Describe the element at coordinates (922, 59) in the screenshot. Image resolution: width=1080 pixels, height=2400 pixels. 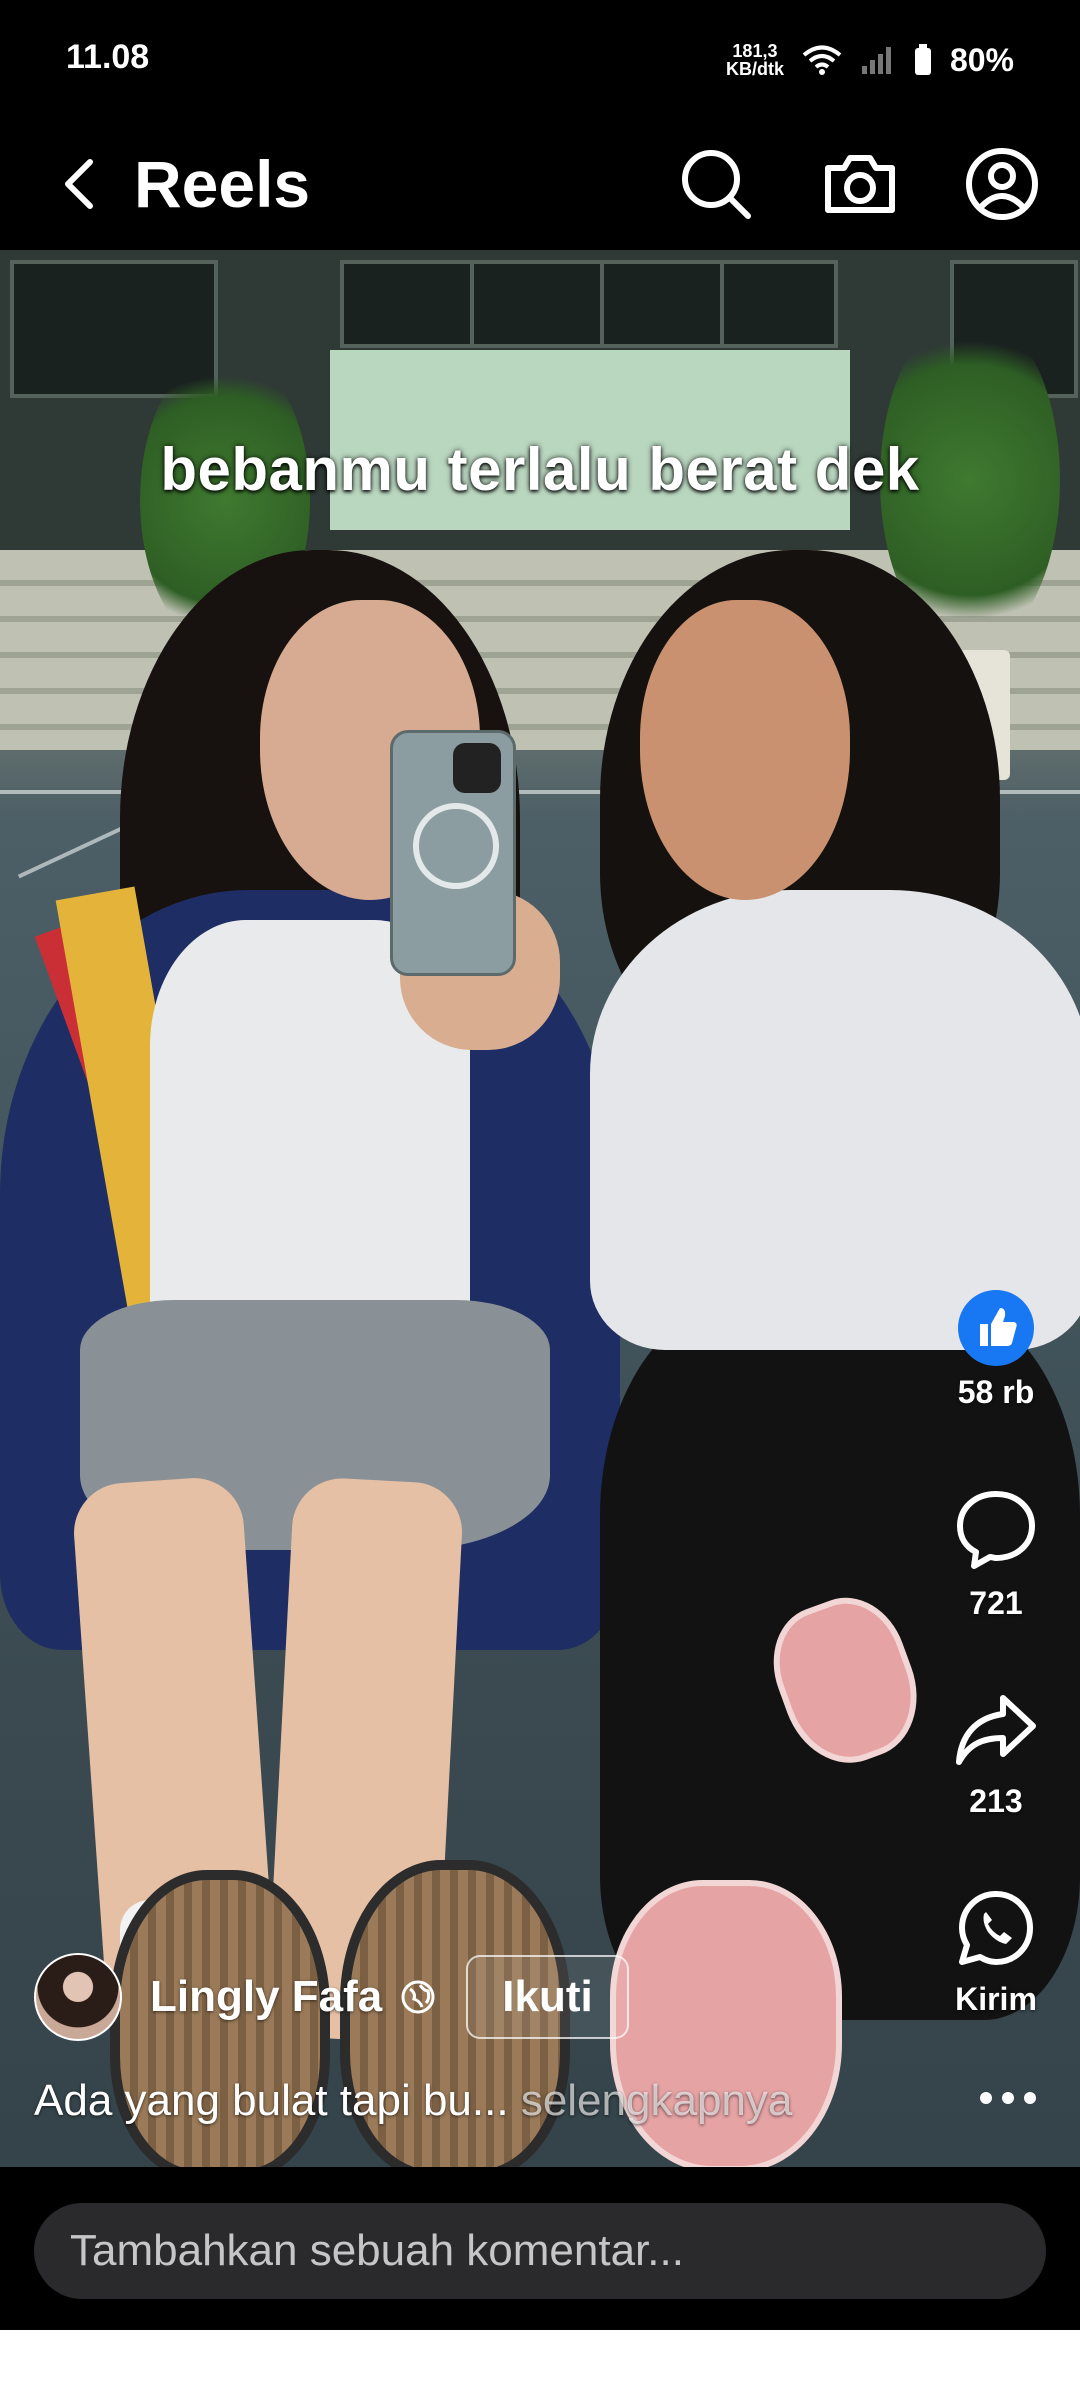
I see `battery-icon` at that location.